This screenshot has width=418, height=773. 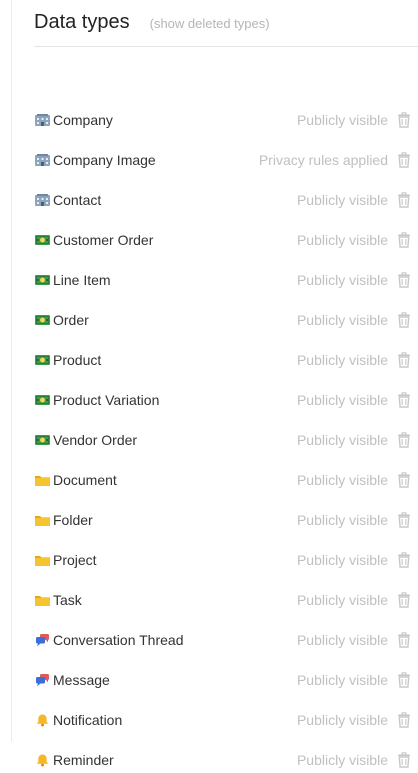 I want to click on data-type-name: Vendor Order, so click(x=95, y=440).